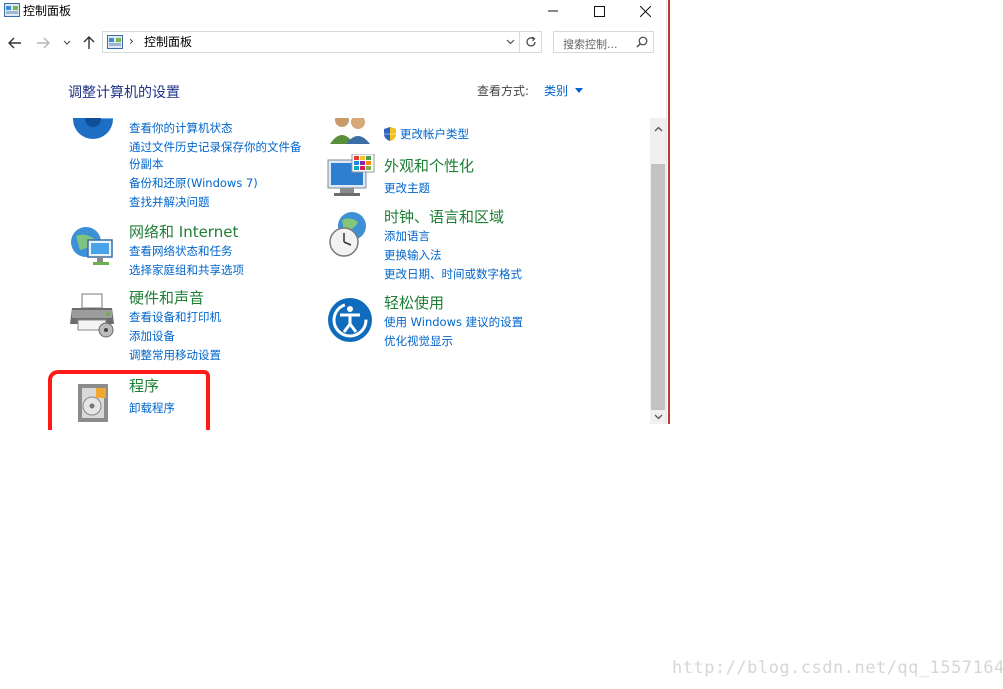 The height and width of the screenshot is (689, 1003). I want to click on recent-locations-button, so click(67, 43).